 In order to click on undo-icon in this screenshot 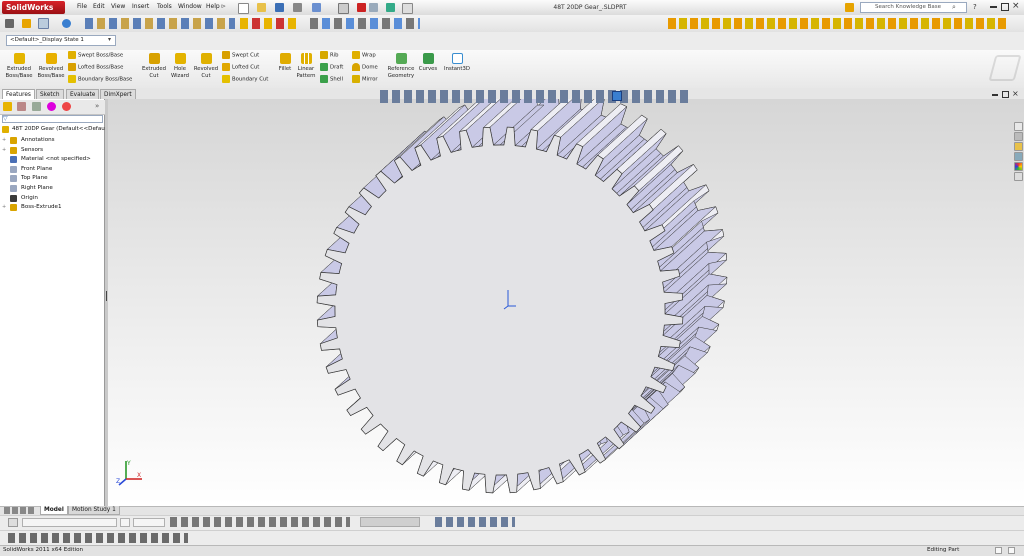, I will do `click(316, 7)`.